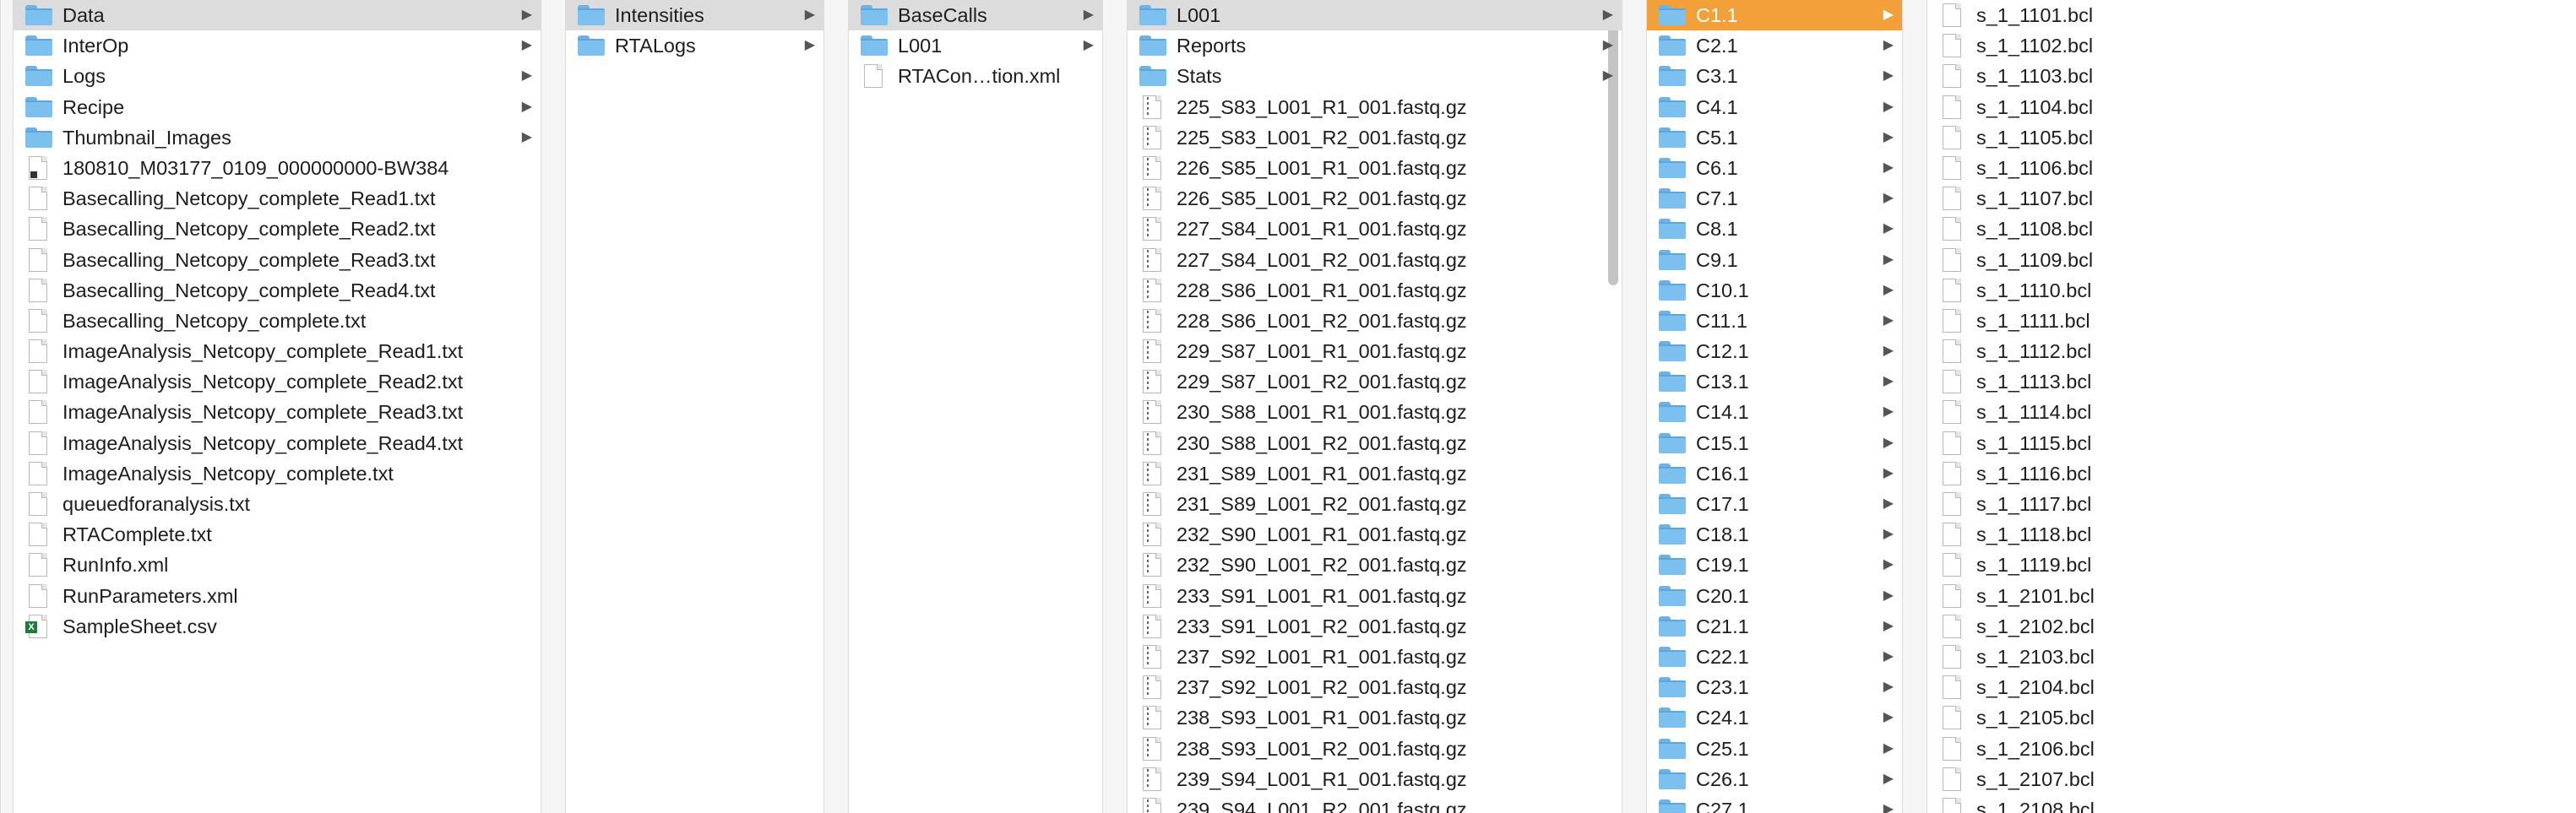 Image resolution: width=2576 pixels, height=813 pixels. I want to click on folder-row: C2.1 ▶, so click(1774, 45).